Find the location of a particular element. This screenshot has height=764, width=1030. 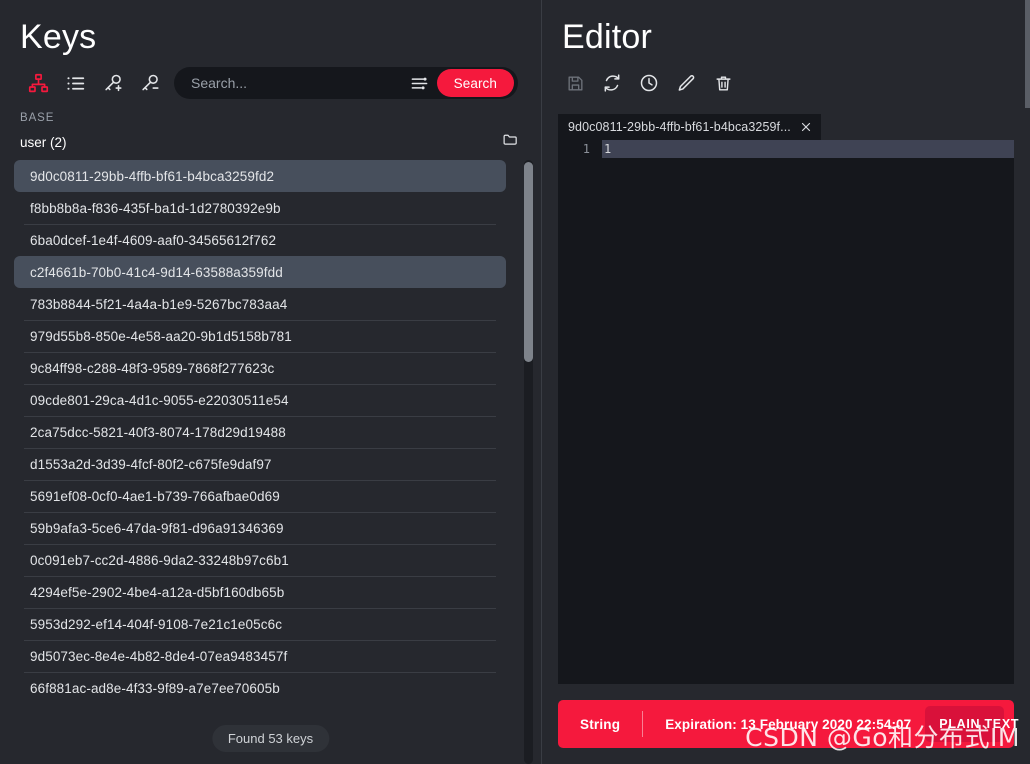

value-format-label: PLAIN TEXT is located at coordinates (979, 724).